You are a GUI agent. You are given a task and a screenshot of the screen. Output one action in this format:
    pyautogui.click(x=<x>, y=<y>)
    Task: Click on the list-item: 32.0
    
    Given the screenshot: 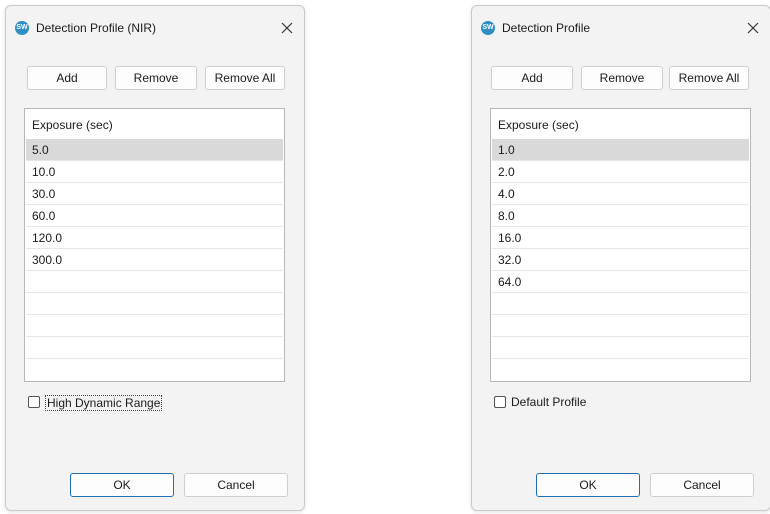 What is the action you would take?
    pyautogui.click(x=620, y=260)
    